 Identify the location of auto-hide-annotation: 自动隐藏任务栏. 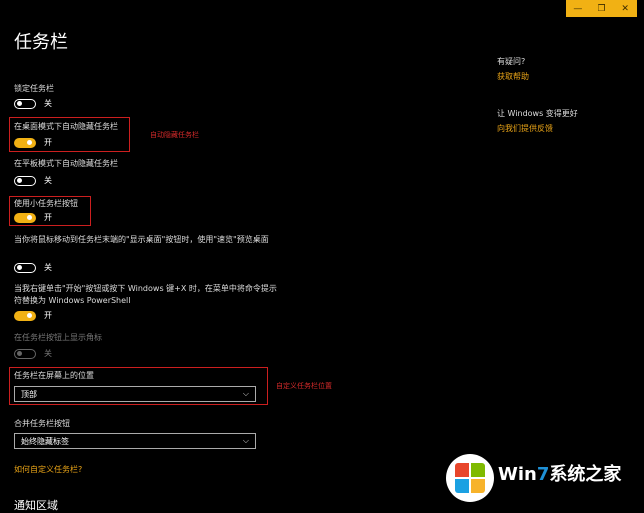
(174, 135).